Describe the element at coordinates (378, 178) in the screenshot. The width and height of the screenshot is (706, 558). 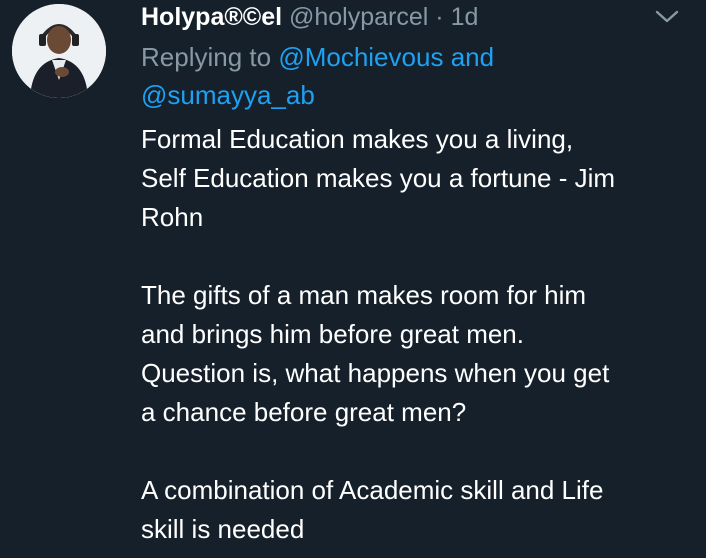
I see `text-line: Self Education makes you a fortune - Jim` at that location.